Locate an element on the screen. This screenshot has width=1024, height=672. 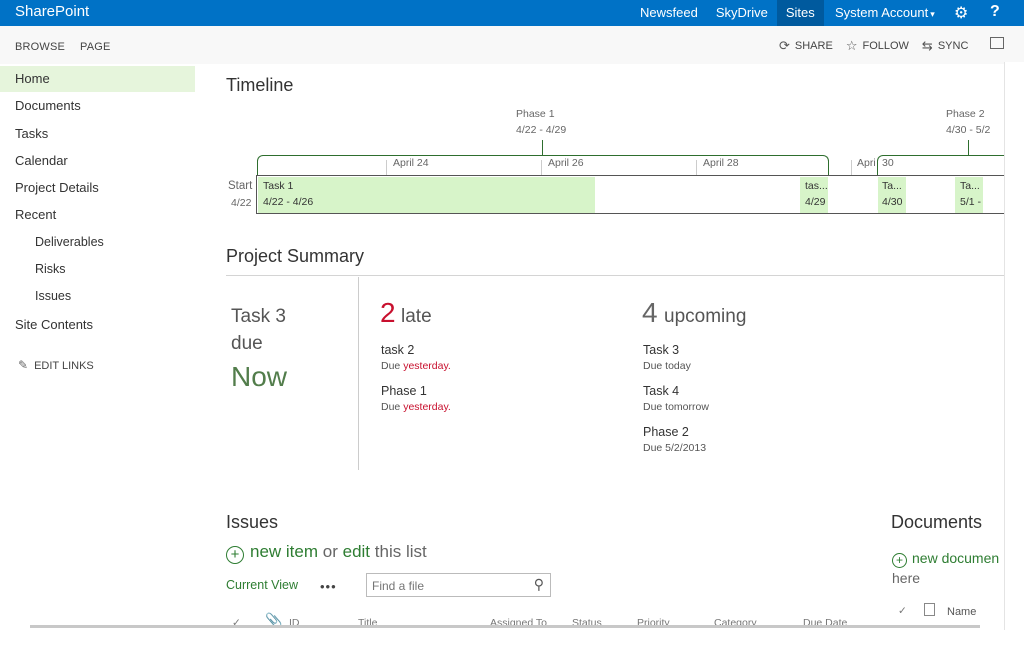
nav-item-recent: Recent is located at coordinates (97, 215).